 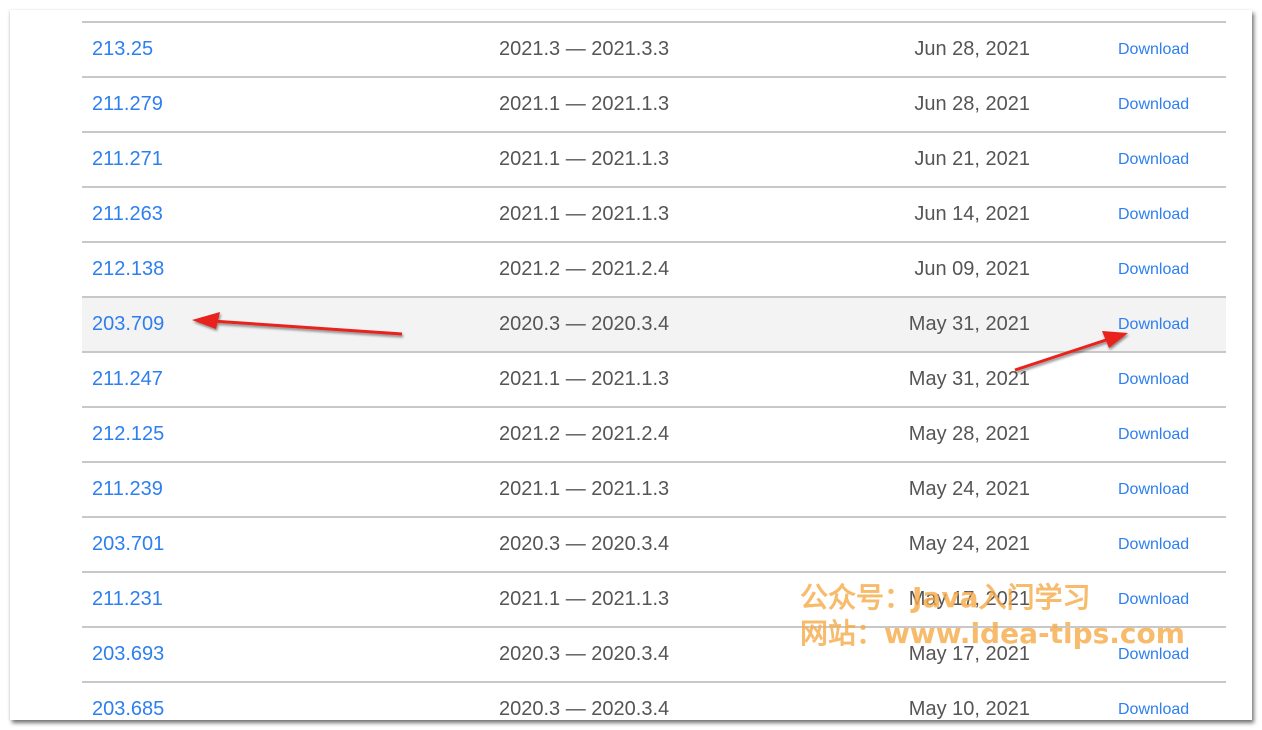 What do you see at coordinates (584, 49) in the screenshot?
I see `version-range: 2021.3 — 2021.3.3` at bounding box center [584, 49].